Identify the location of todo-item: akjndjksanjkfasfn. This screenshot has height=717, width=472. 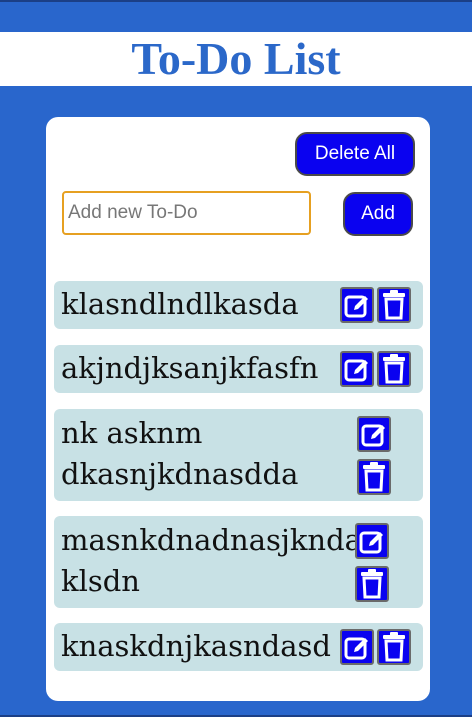
(238, 369).